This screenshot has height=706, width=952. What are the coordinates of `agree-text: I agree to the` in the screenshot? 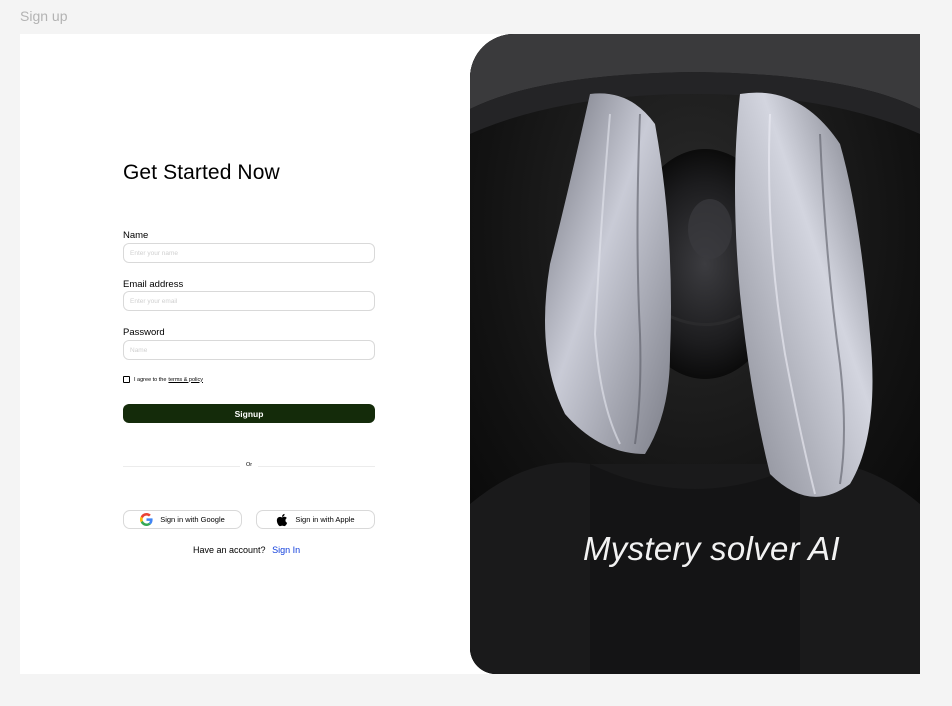 It's located at (150, 379).